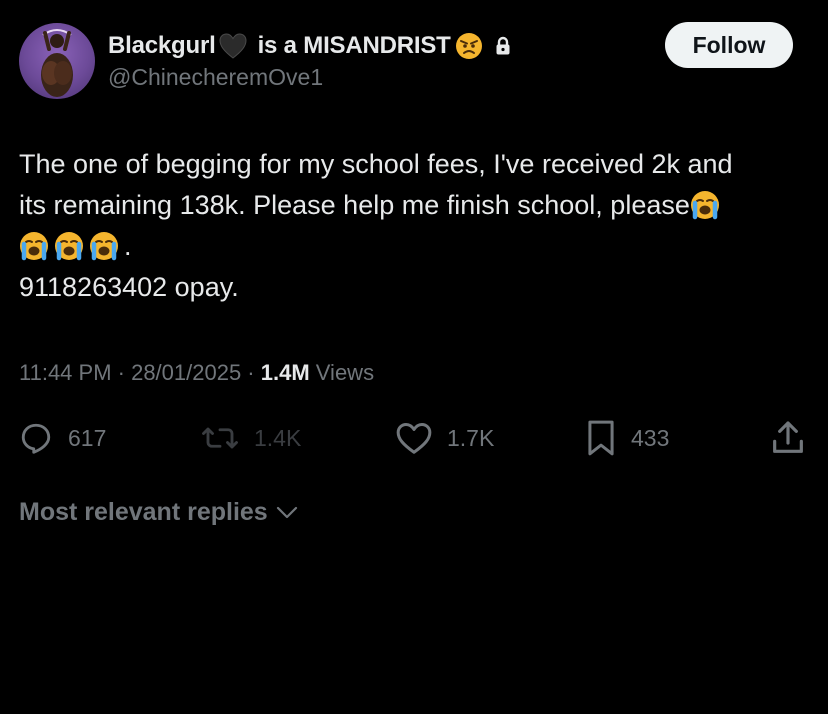 The image size is (828, 714). I want to click on follow-button: Follow, so click(729, 45).